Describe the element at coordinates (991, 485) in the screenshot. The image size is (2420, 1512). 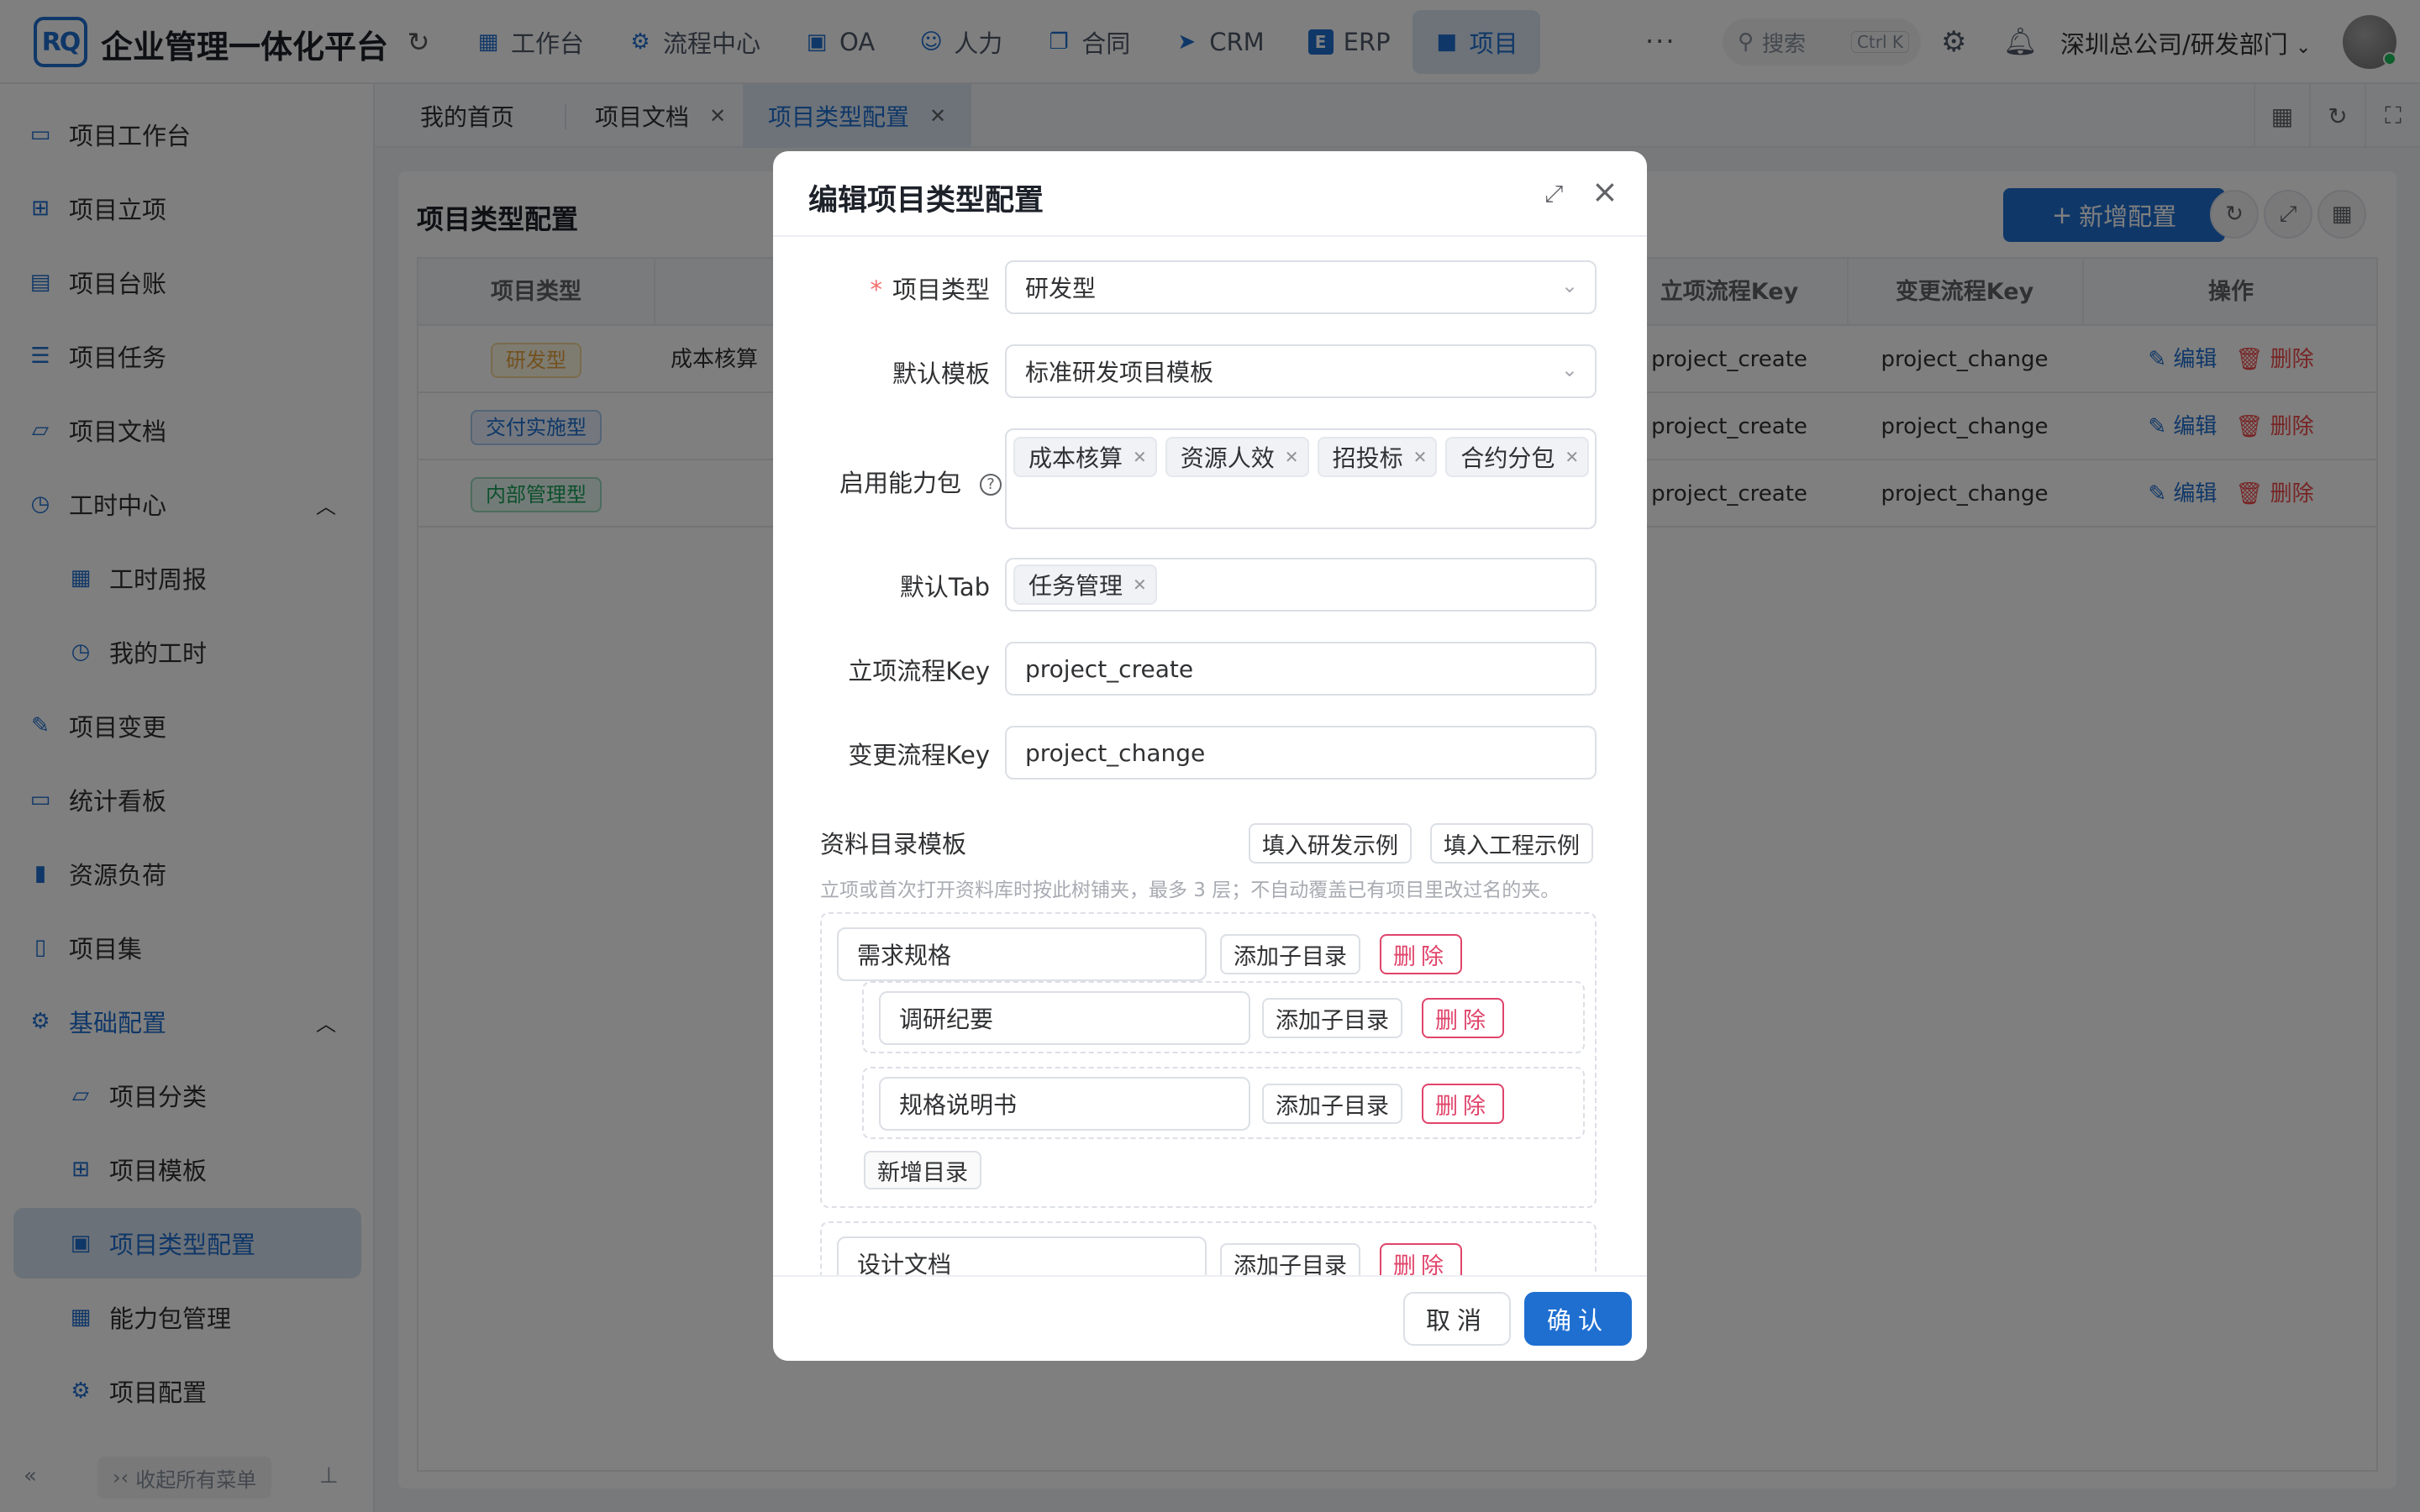
I see `help-icon: ?` at that location.